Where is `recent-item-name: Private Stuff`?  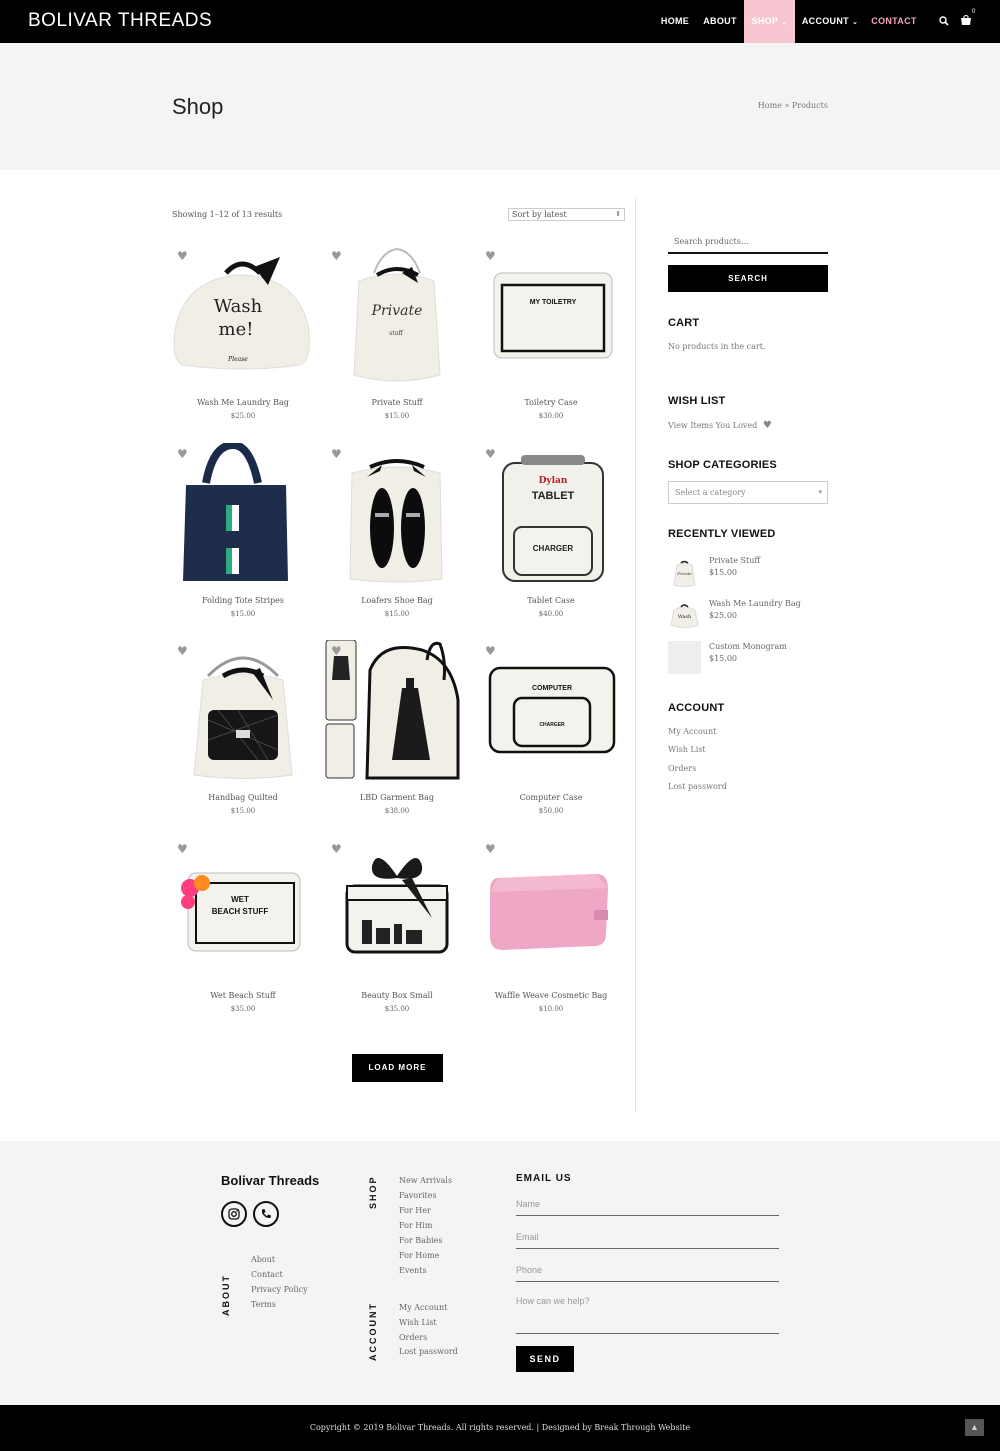
recent-item-name: Private Stuff is located at coordinates (734, 560).